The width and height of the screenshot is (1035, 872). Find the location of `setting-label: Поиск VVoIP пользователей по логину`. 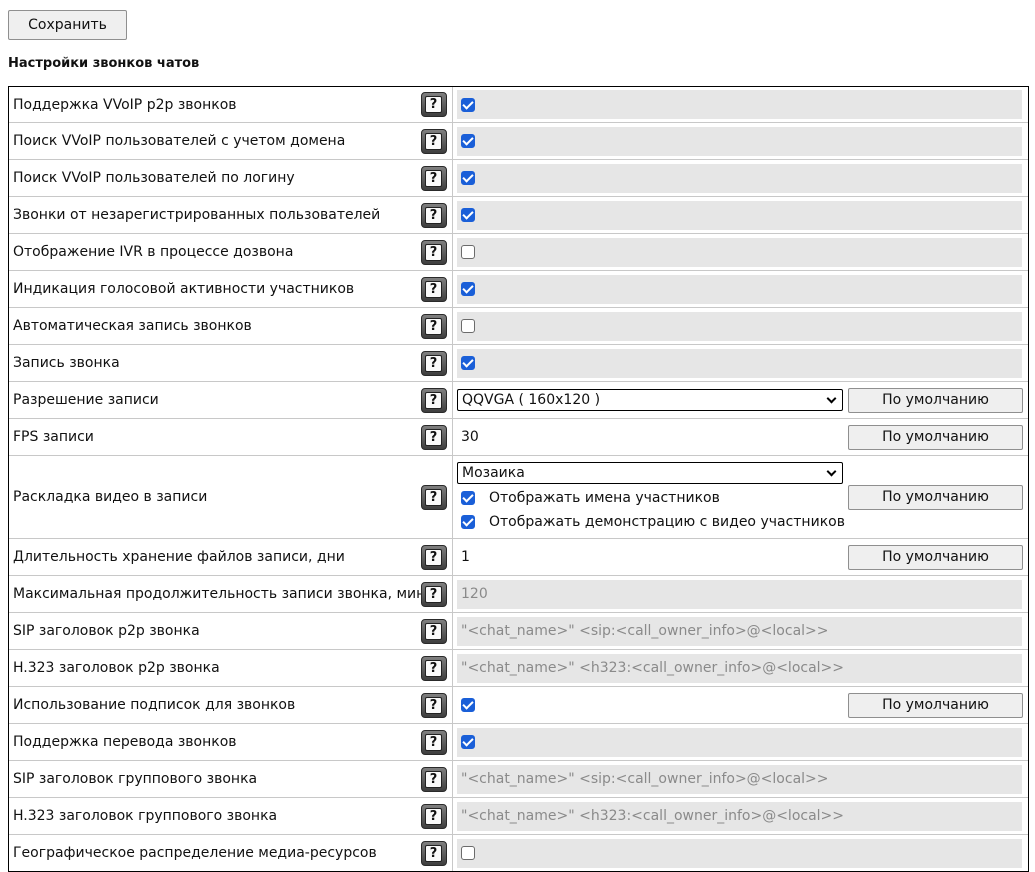

setting-label: Поиск VVoIP пользователей по логину is located at coordinates (154, 178).